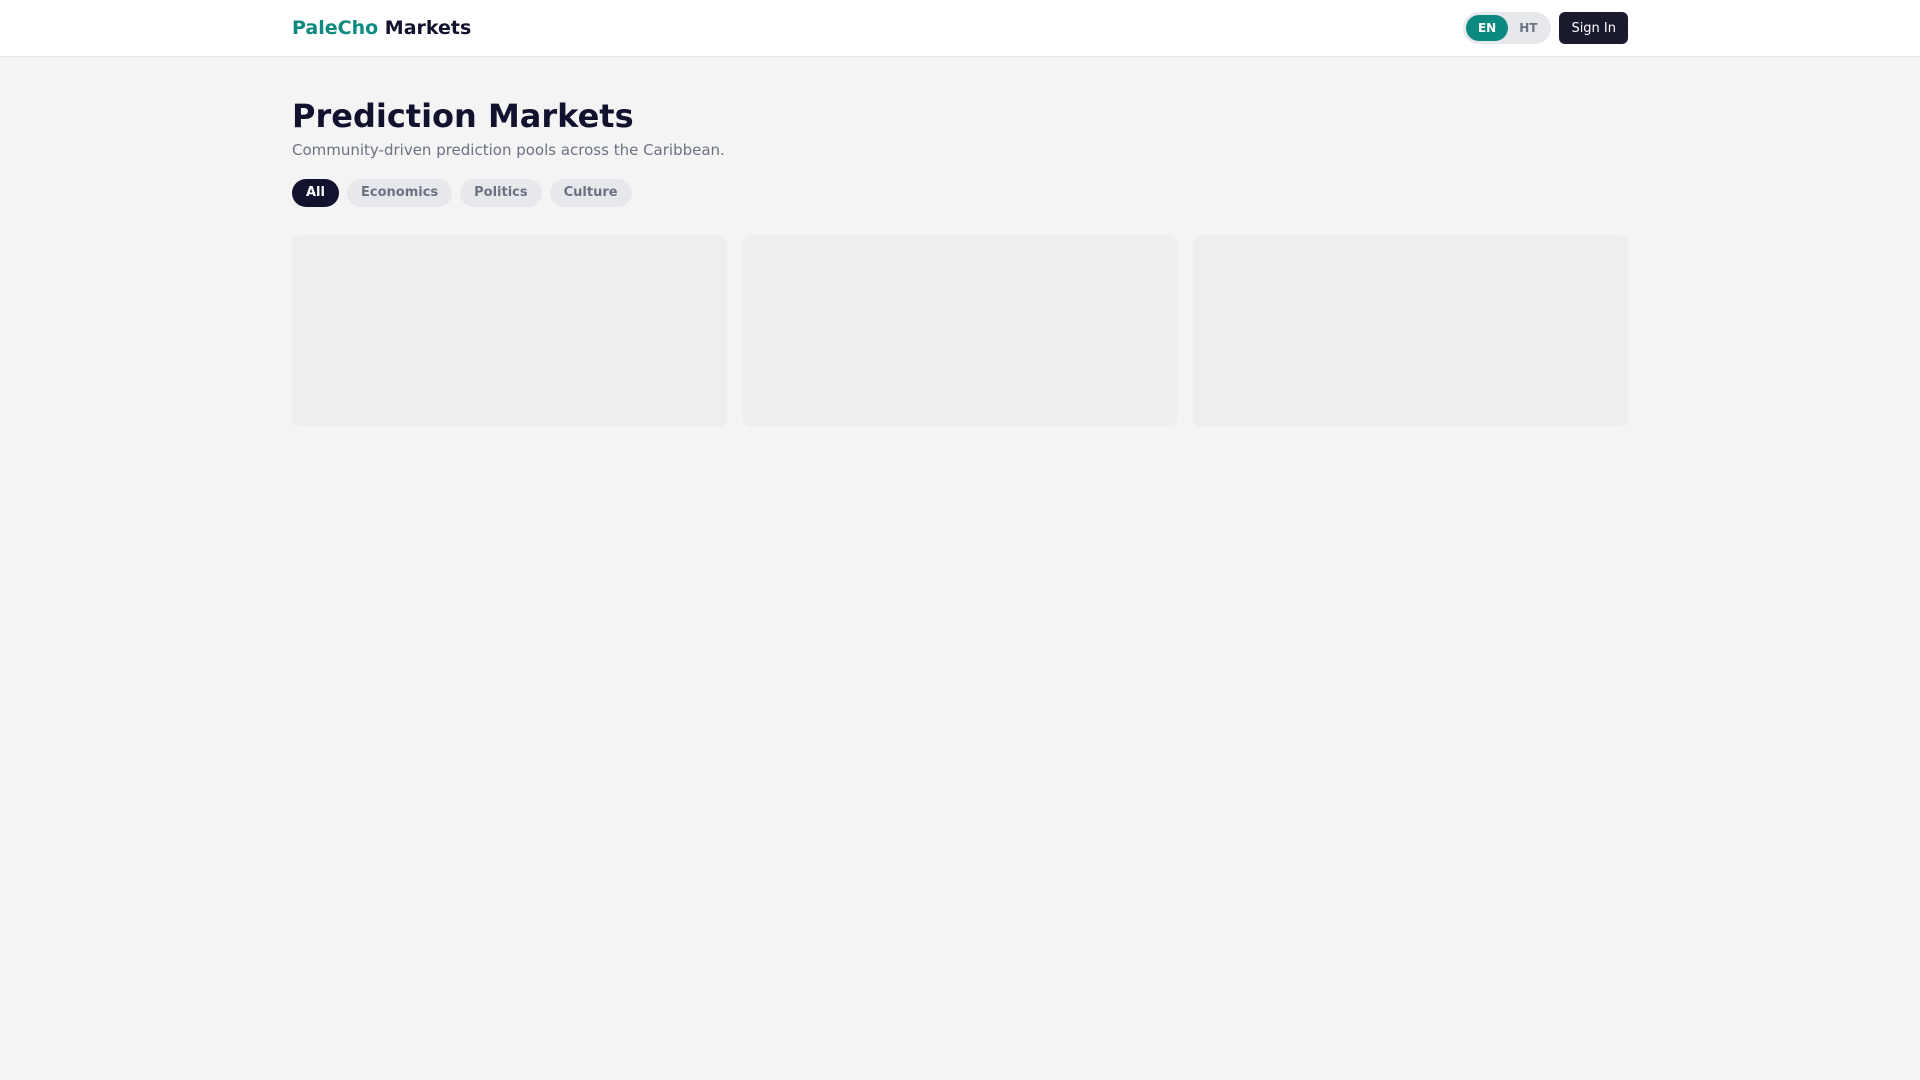 This screenshot has width=1920, height=1080. I want to click on market-grid, so click(960, 331).